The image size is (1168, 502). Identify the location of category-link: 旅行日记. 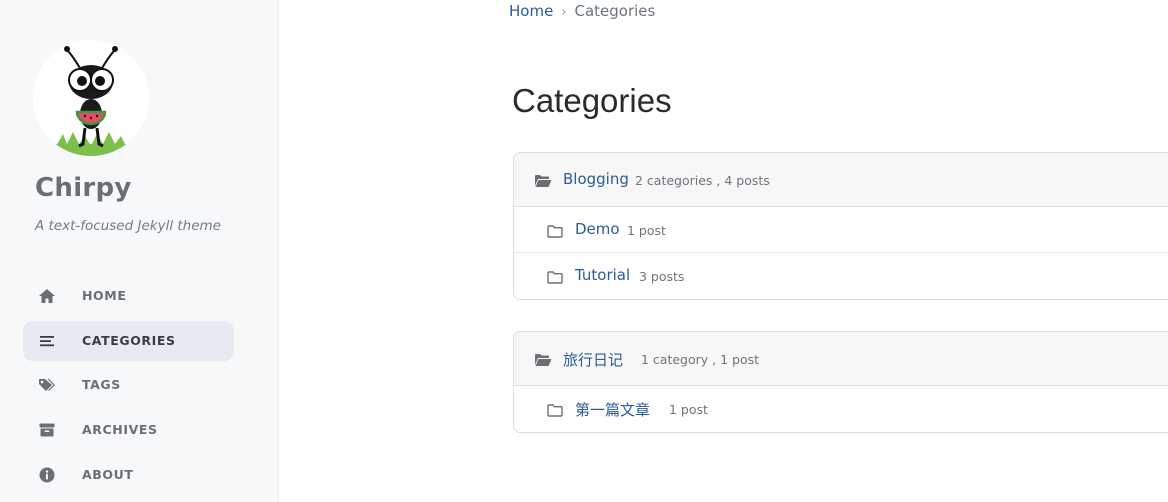
(593, 359).